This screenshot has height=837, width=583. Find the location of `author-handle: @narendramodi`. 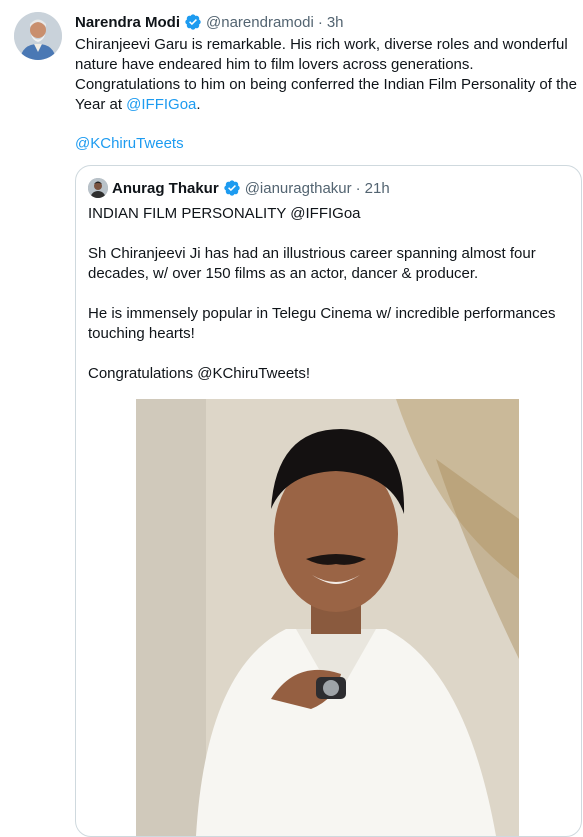

author-handle: @narendramodi is located at coordinates (260, 22).